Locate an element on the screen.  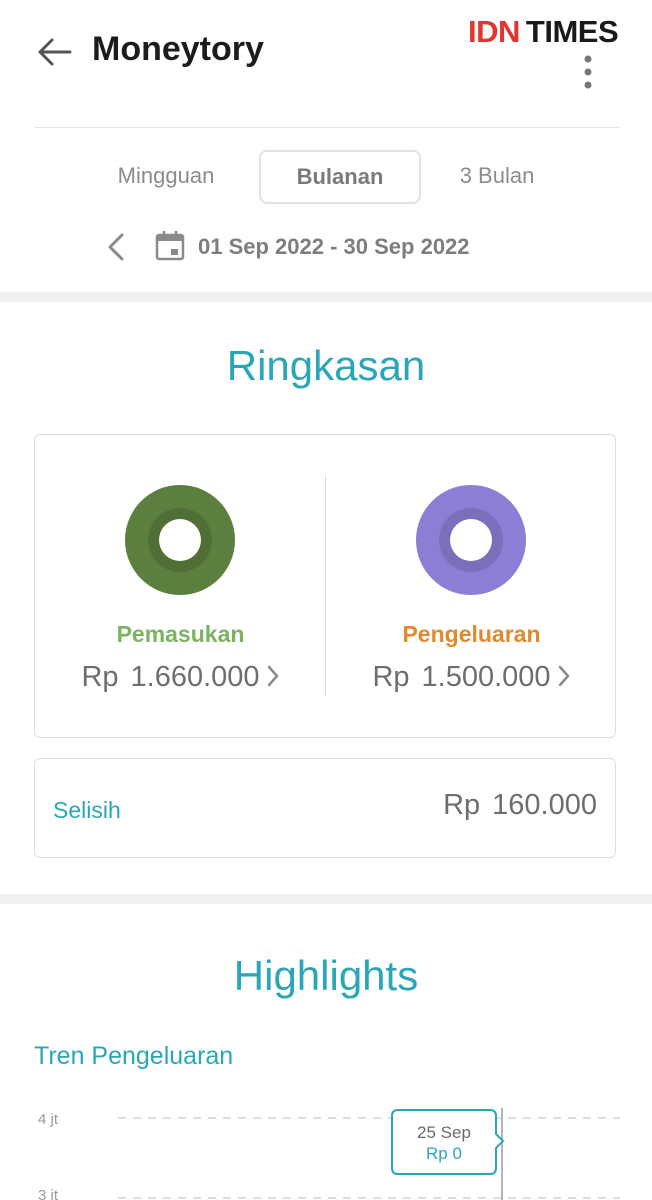
header-divider is located at coordinates (327, 127).